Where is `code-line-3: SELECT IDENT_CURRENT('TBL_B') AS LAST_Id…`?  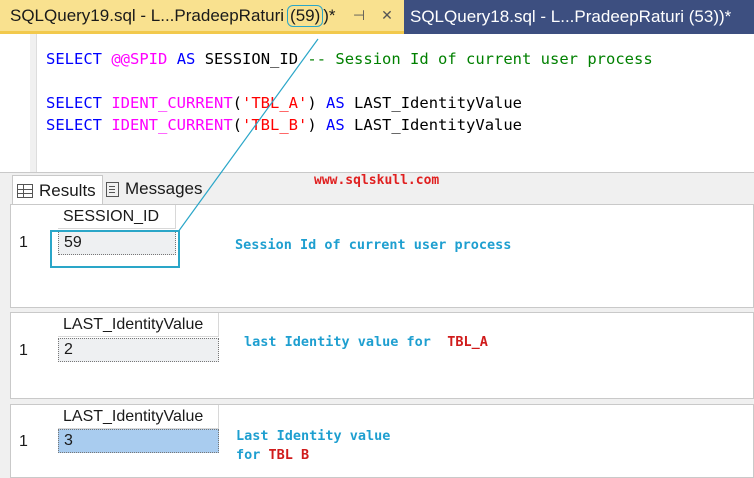
code-line-3: SELECT IDENT_CURRENT('TBL_B') AS LAST_Id… is located at coordinates (284, 125).